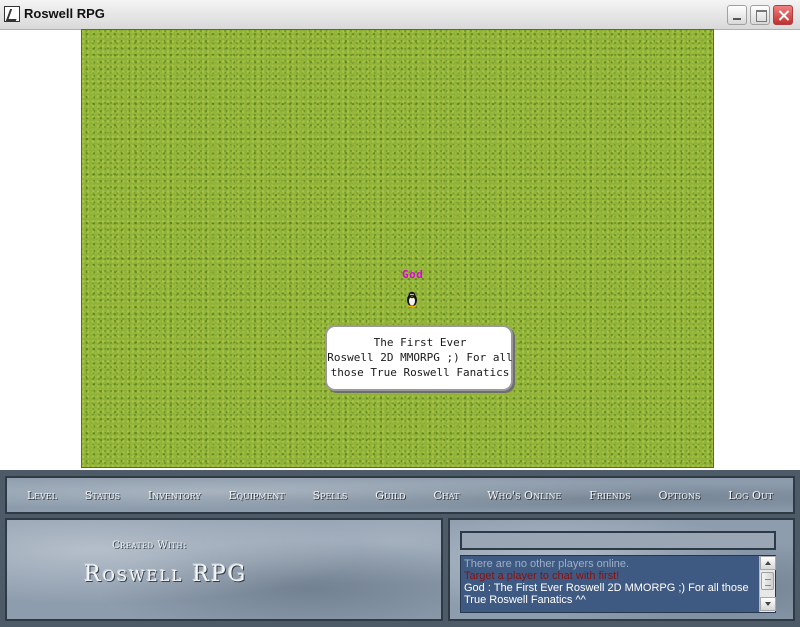  What do you see at coordinates (737, 15) in the screenshot?
I see `minimize-button` at bounding box center [737, 15].